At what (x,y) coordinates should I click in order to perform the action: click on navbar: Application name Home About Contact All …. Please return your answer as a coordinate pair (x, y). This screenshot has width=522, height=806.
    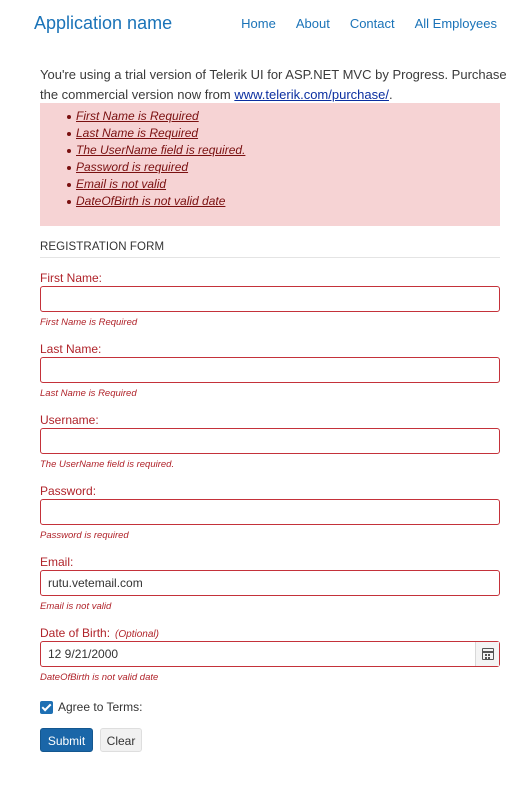
    Looking at the image, I should click on (261, 25).